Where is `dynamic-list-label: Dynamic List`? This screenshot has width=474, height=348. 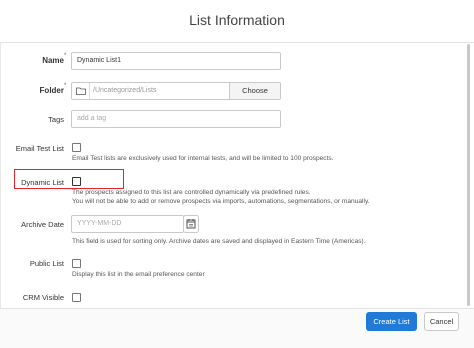 dynamic-list-label: Dynamic List is located at coordinates (42, 182).